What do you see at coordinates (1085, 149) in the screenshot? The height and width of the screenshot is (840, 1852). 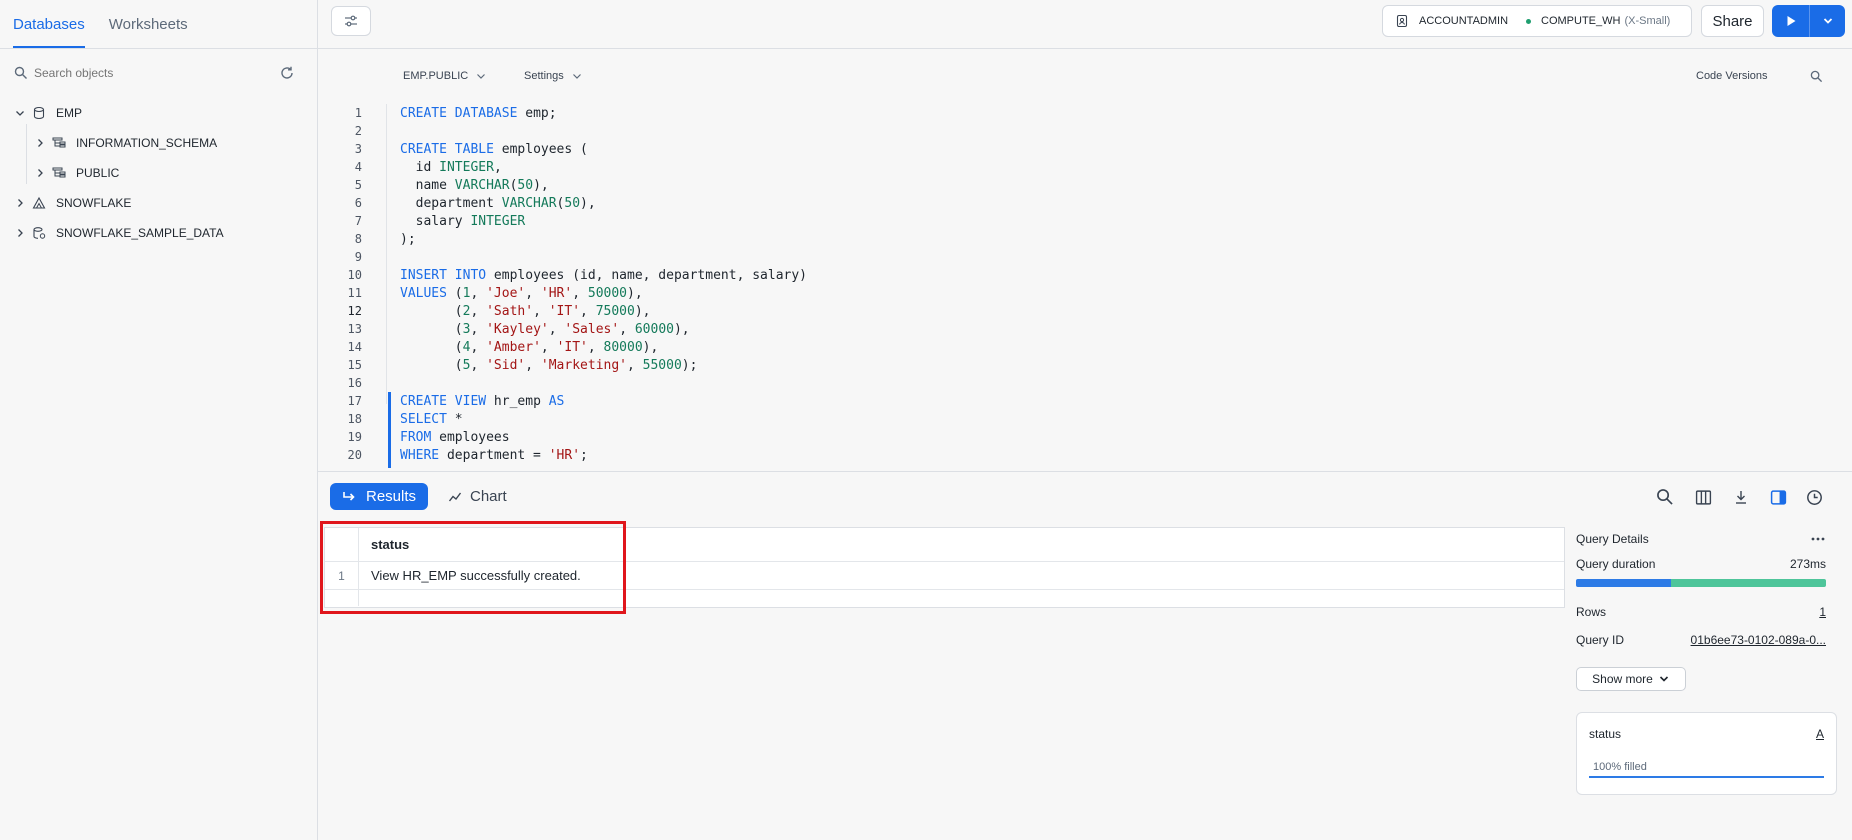 I see `code-line: 3 CREATE TABLE employees (` at bounding box center [1085, 149].